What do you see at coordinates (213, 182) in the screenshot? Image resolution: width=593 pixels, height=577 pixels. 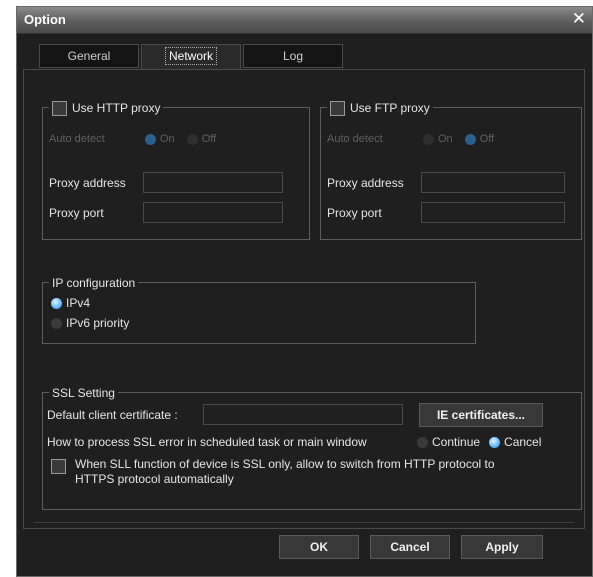 I see `http-address-field` at bounding box center [213, 182].